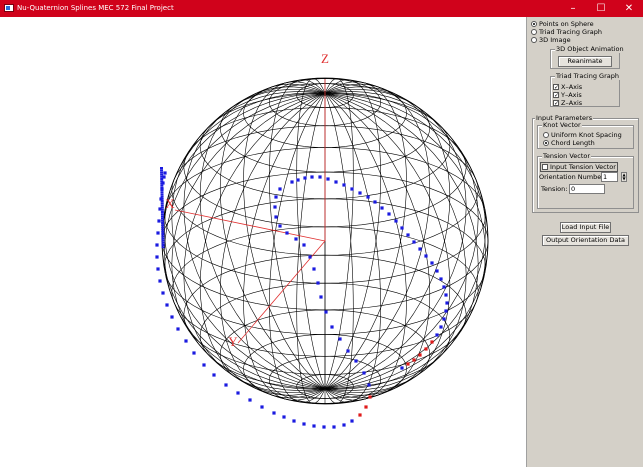  I want to click on radio-triad-tracing-graph: Triad Tracing Graph, so click(566, 32).